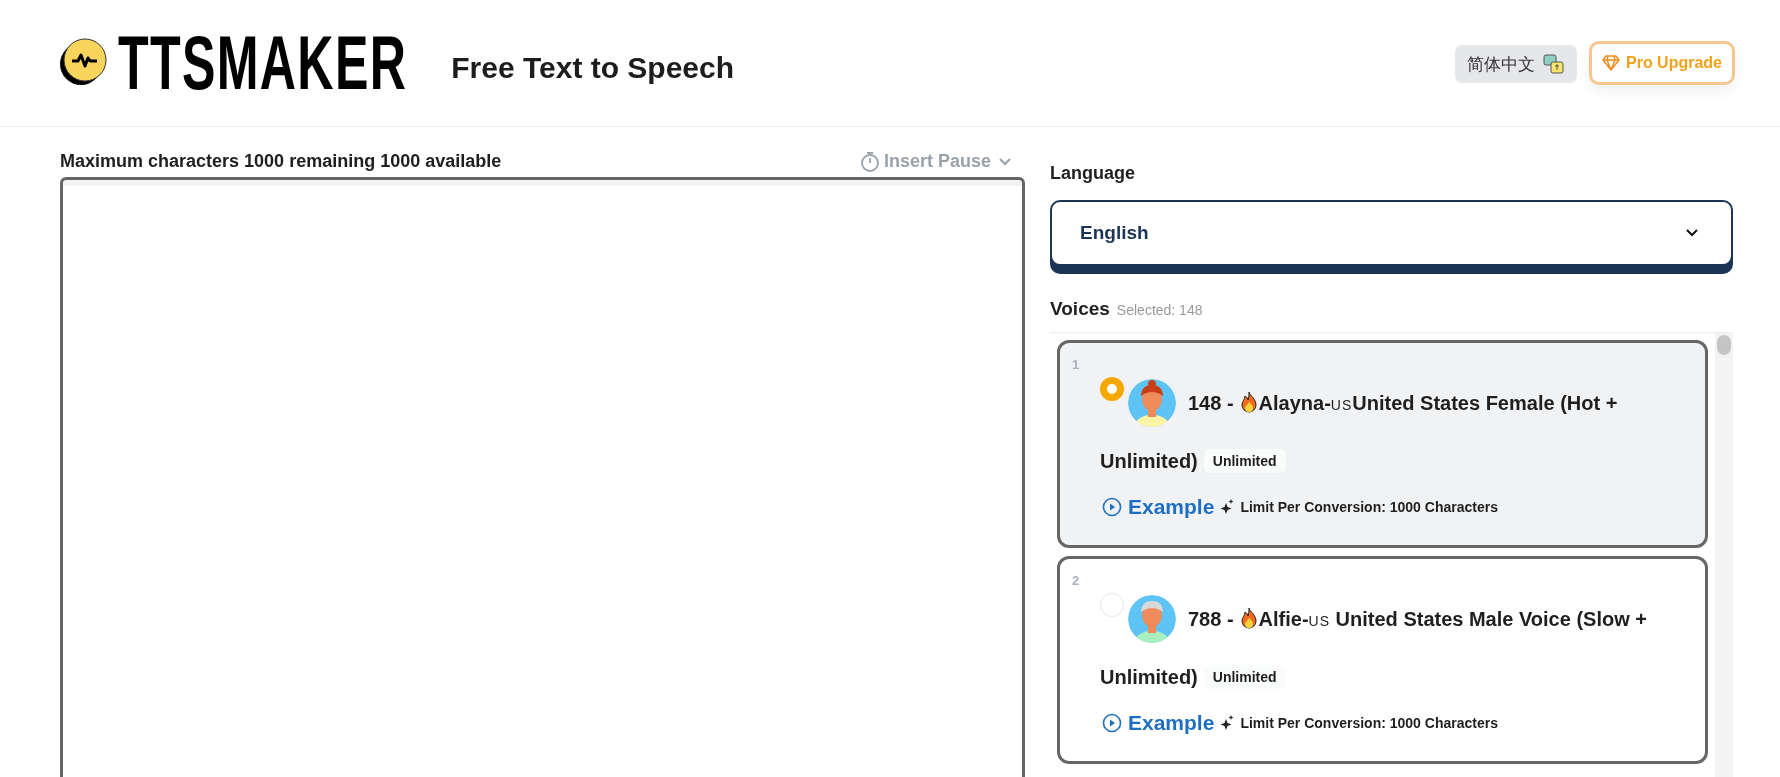 This screenshot has height=777, width=1780. I want to click on voice-card: 2 788 - Alfie-US United States Male Voice (Slow + Unlimited) Unlimited Example Limit Per Conversion: 1000 Characters, so click(1382, 660).